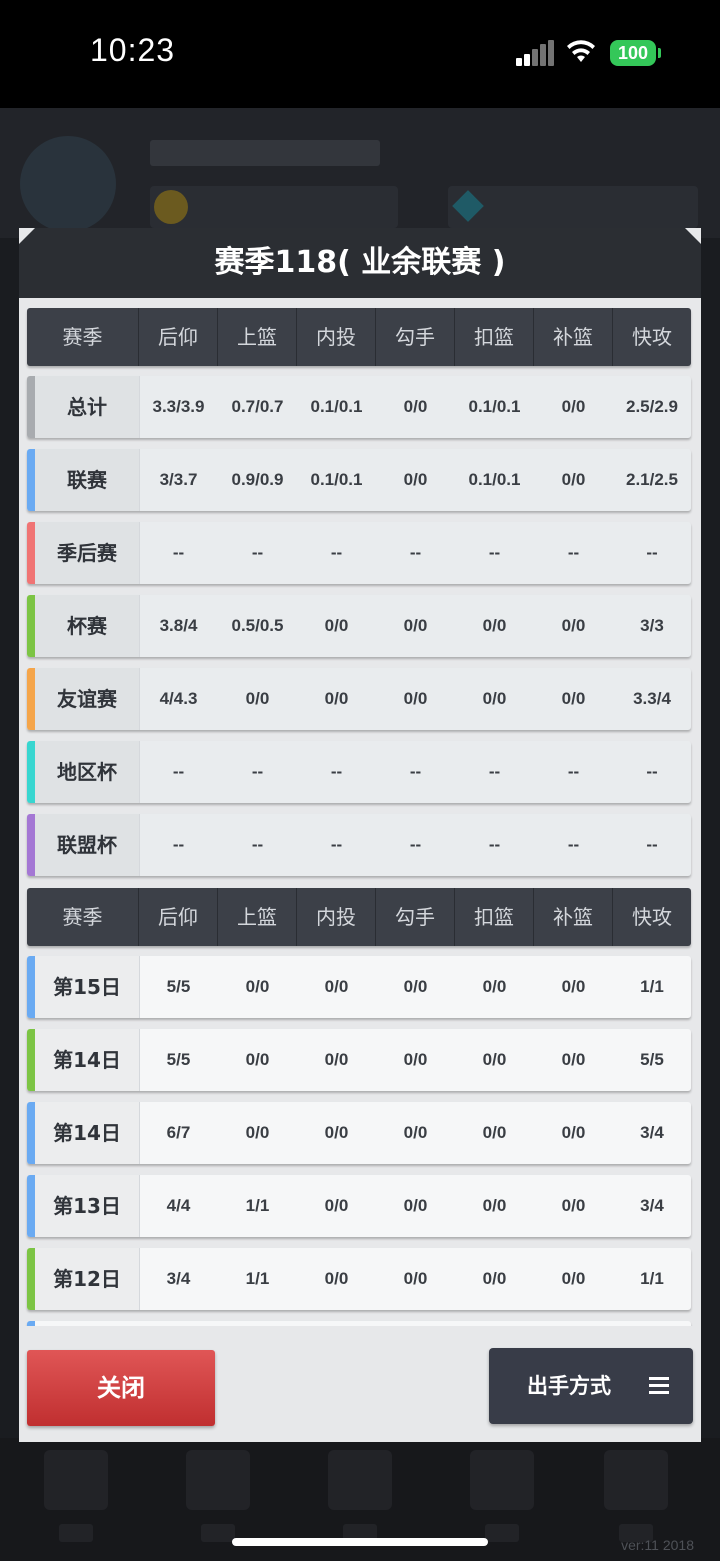 This screenshot has width=720, height=1561. Describe the element at coordinates (178, 1205) in the screenshot. I see `stat-cell: 4/4` at that location.